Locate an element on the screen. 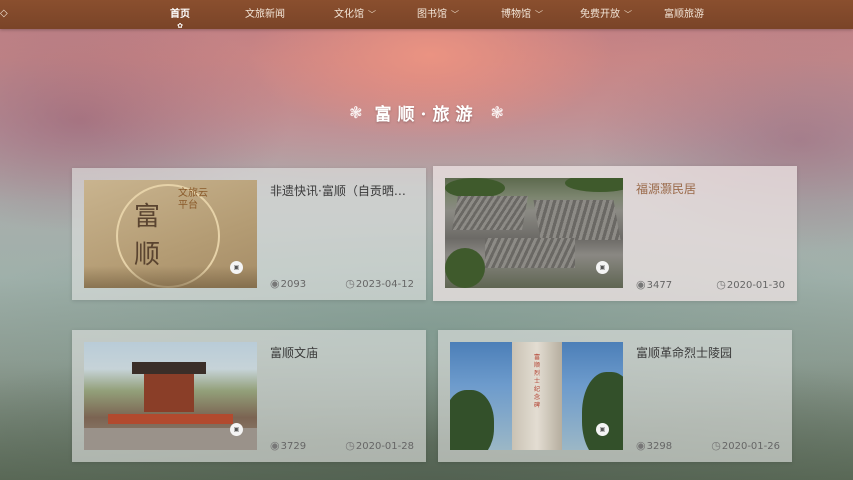 The height and width of the screenshot is (480, 853). section-header: ❃ 富顺·旅游 ❃ is located at coordinates (426, 113).